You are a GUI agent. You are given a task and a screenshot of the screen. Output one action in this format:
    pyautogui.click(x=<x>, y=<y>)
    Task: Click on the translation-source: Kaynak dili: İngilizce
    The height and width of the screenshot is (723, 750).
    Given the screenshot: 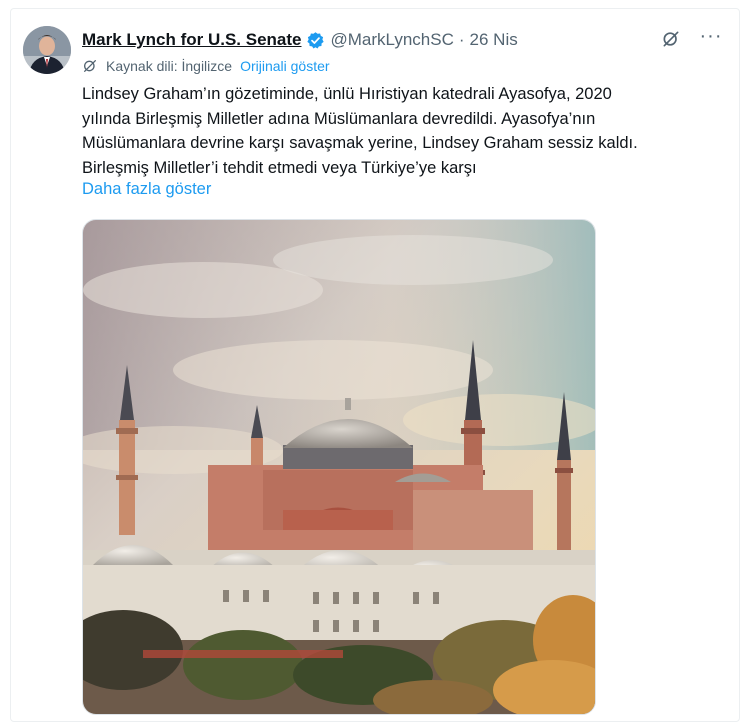 What is the action you would take?
    pyautogui.click(x=169, y=66)
    